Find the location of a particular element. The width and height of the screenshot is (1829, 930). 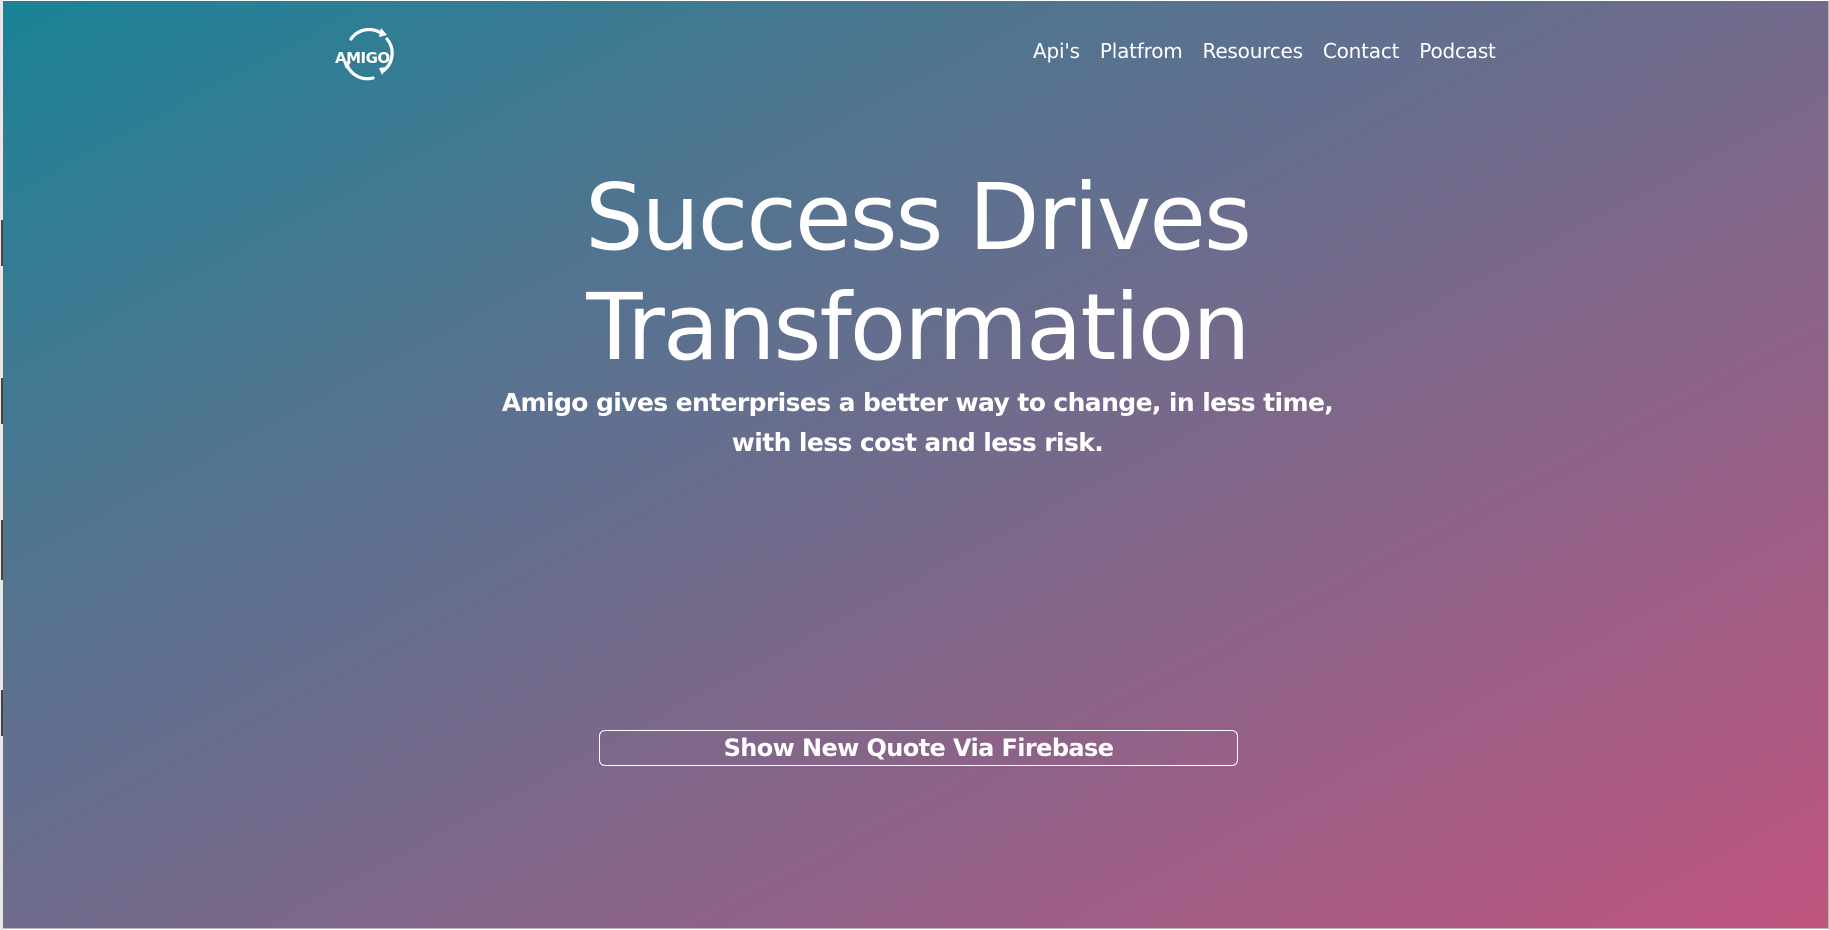

hero-title-line-2: Transformation is located at coordinates (918, 327).